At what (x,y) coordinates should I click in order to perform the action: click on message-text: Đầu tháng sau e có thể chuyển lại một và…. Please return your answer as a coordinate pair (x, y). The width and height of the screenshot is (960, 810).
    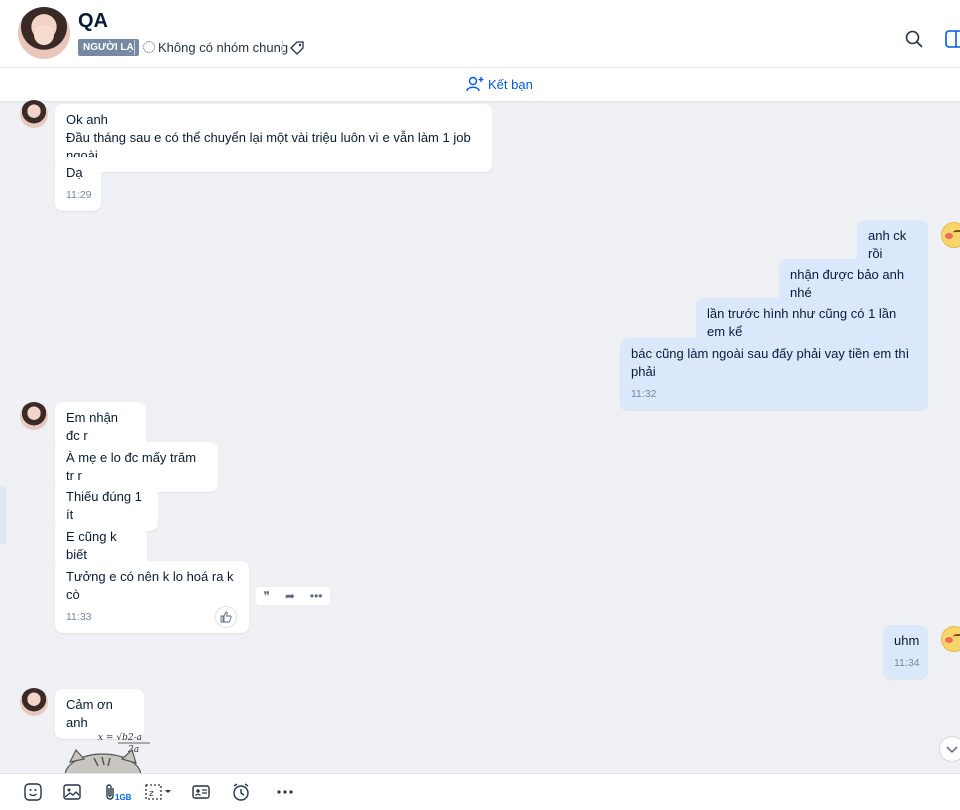
    Looking at the image, I should click on (268, 146).